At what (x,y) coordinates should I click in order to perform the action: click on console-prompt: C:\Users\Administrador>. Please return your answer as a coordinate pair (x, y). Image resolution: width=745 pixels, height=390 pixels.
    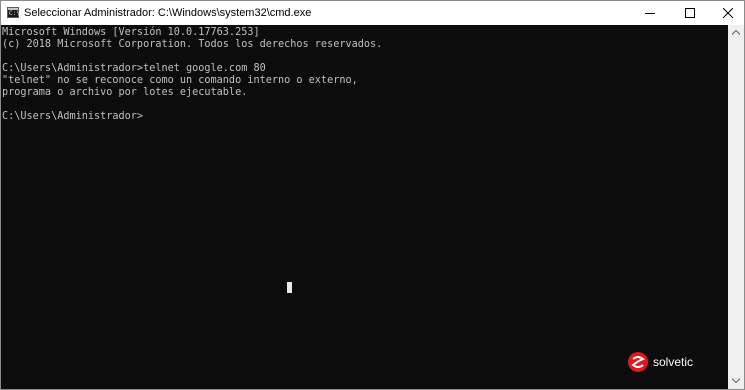
    Looking at the image, I should click on (73, 116).